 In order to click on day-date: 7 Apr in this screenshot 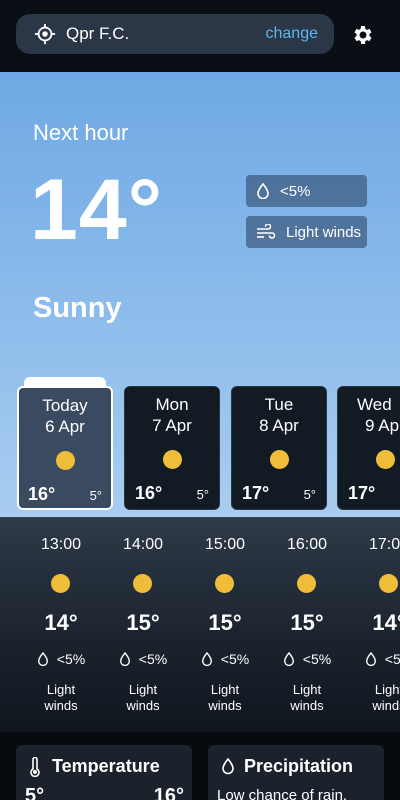, I will do `click(172, 425)`.